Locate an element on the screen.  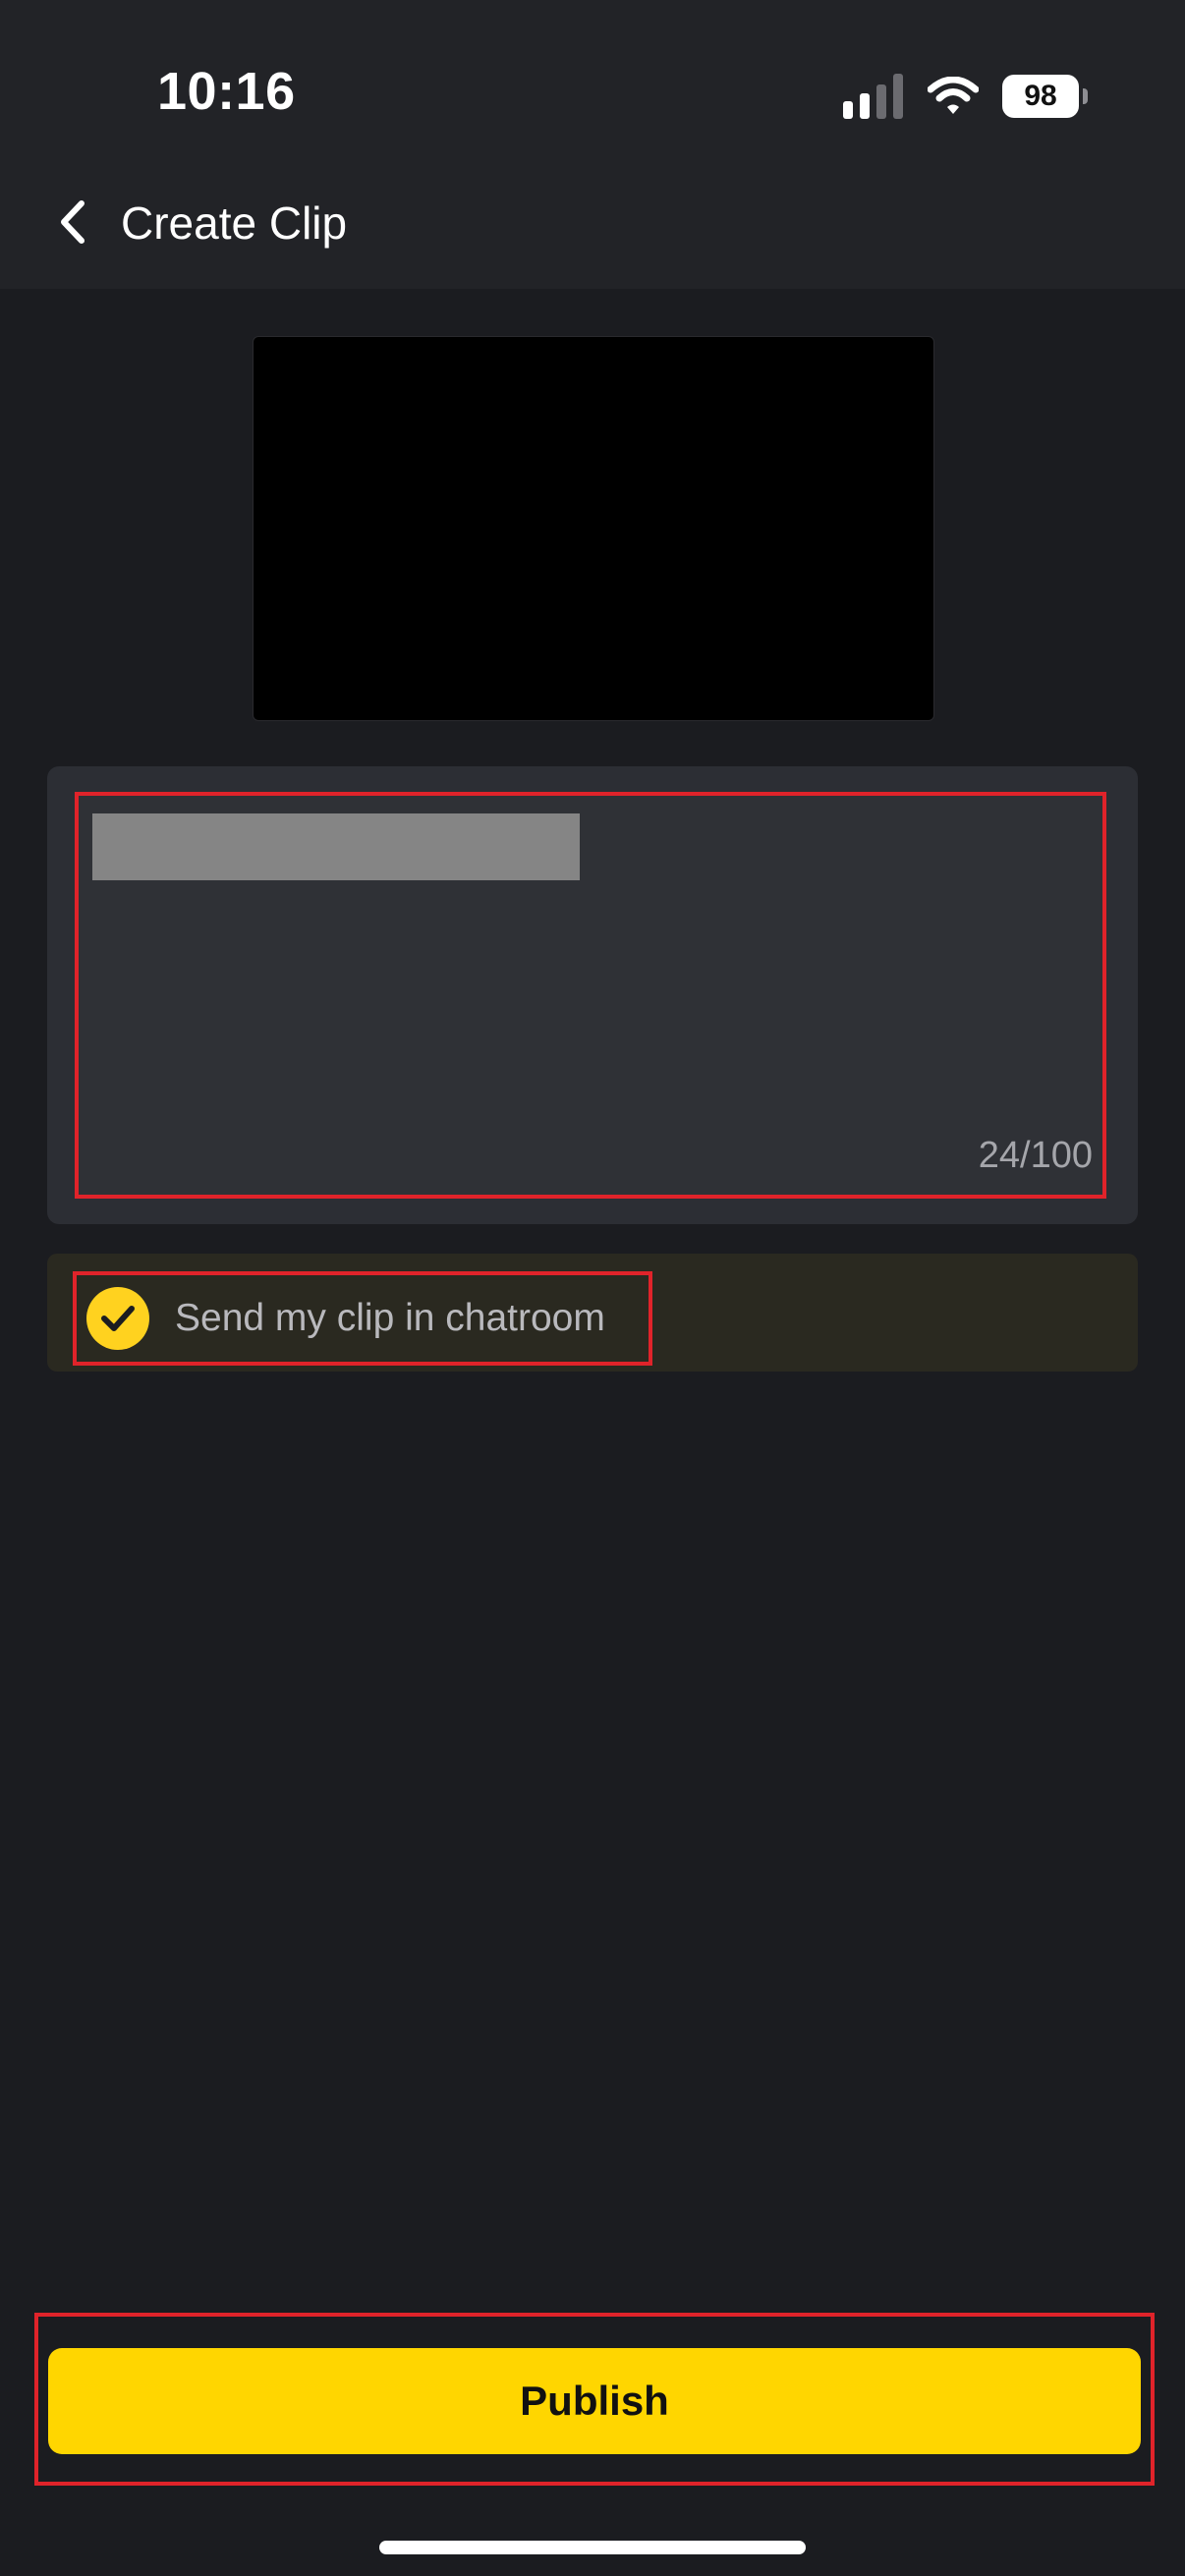
send-to-chatroom-row: Send my clip in chatroom is located at coordinates (592, 1313).